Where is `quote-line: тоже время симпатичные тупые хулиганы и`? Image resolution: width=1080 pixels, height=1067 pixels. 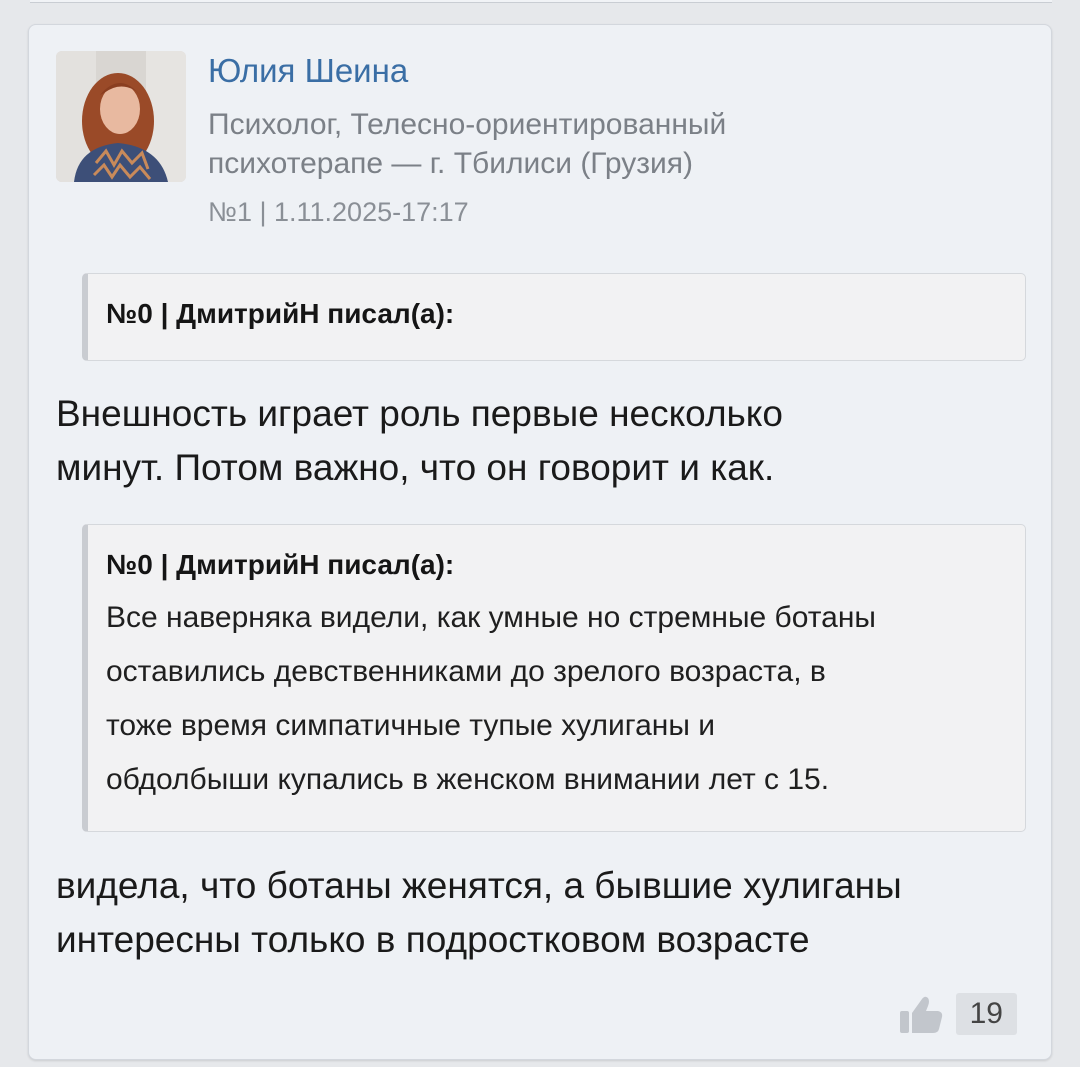
quote-line: тоже время симпатичные тупые хулиганы и is located at coordinates (410, 725).